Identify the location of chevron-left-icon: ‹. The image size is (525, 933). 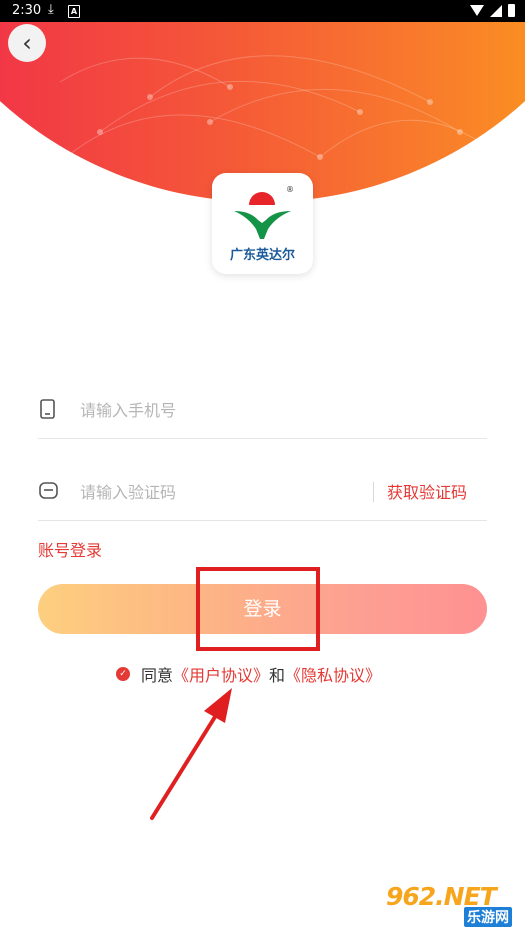
(27, 43).